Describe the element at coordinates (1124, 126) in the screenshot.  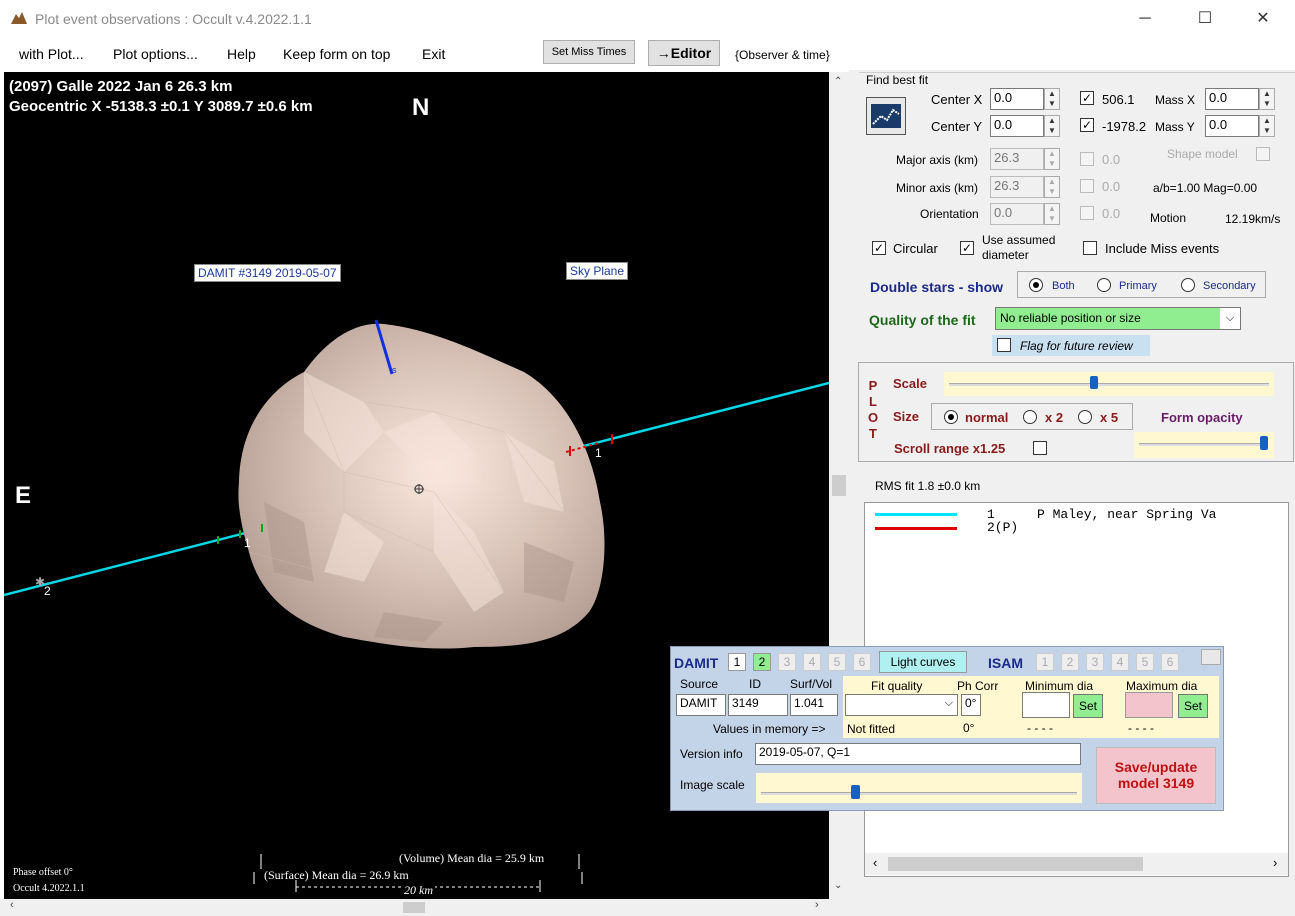
I see `center-y-value: -1978.2` at that location.